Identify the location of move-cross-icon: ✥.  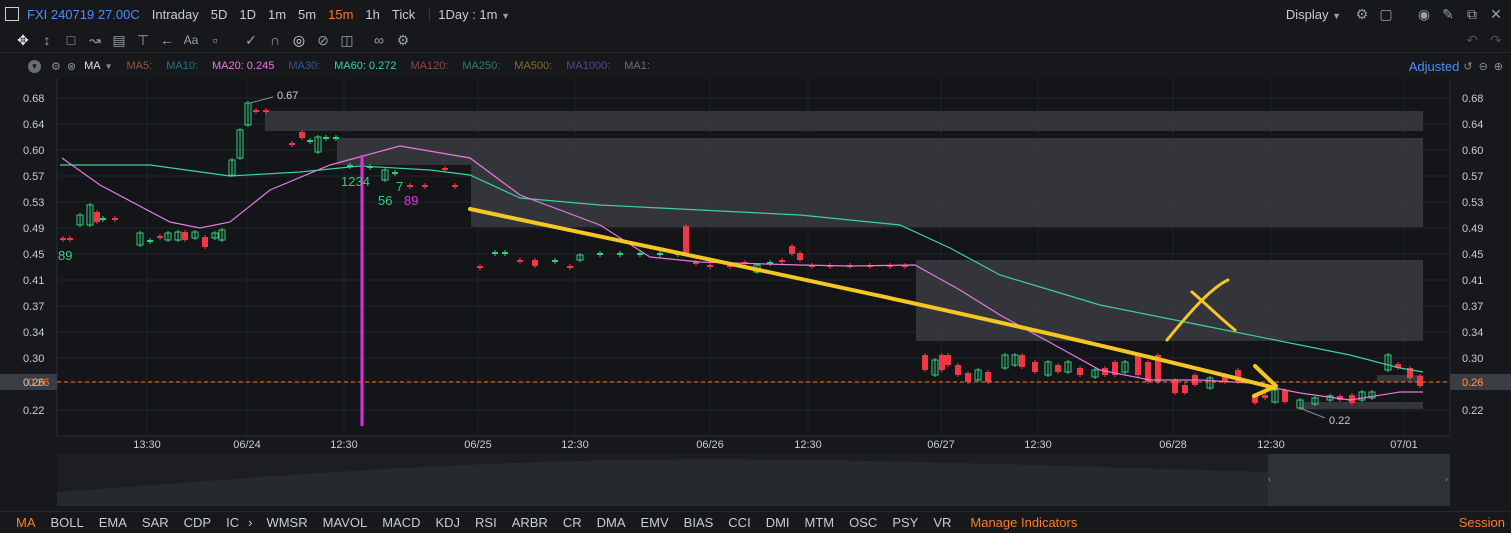
(23, 40).